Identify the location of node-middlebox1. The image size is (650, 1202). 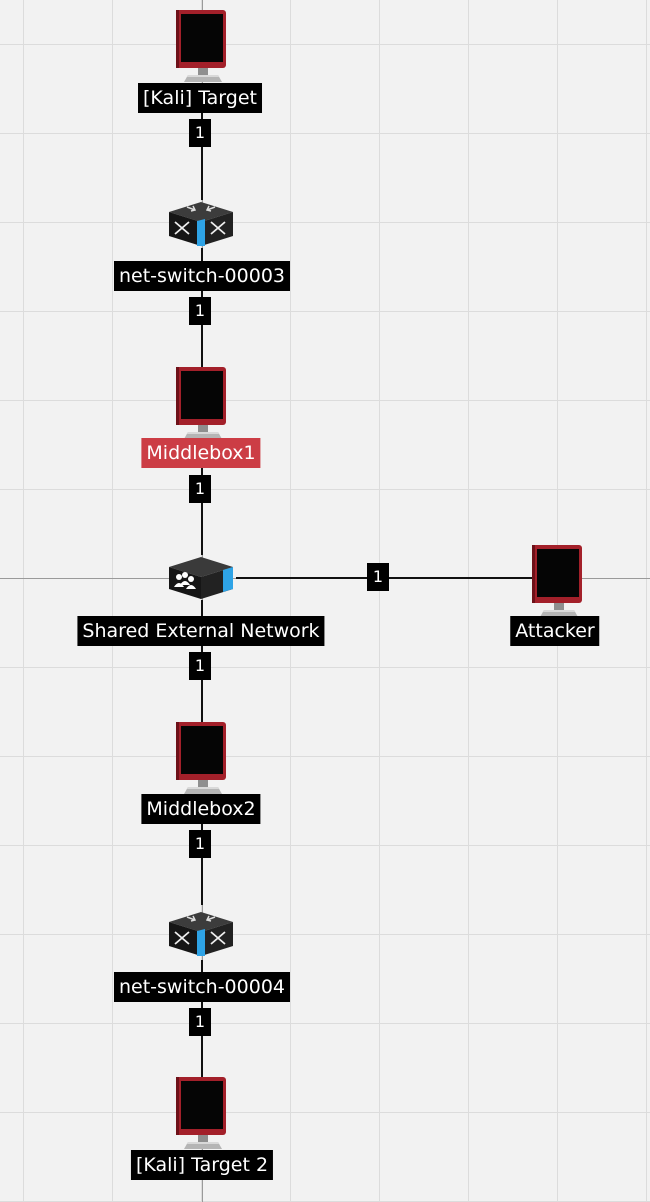
(202, 402).